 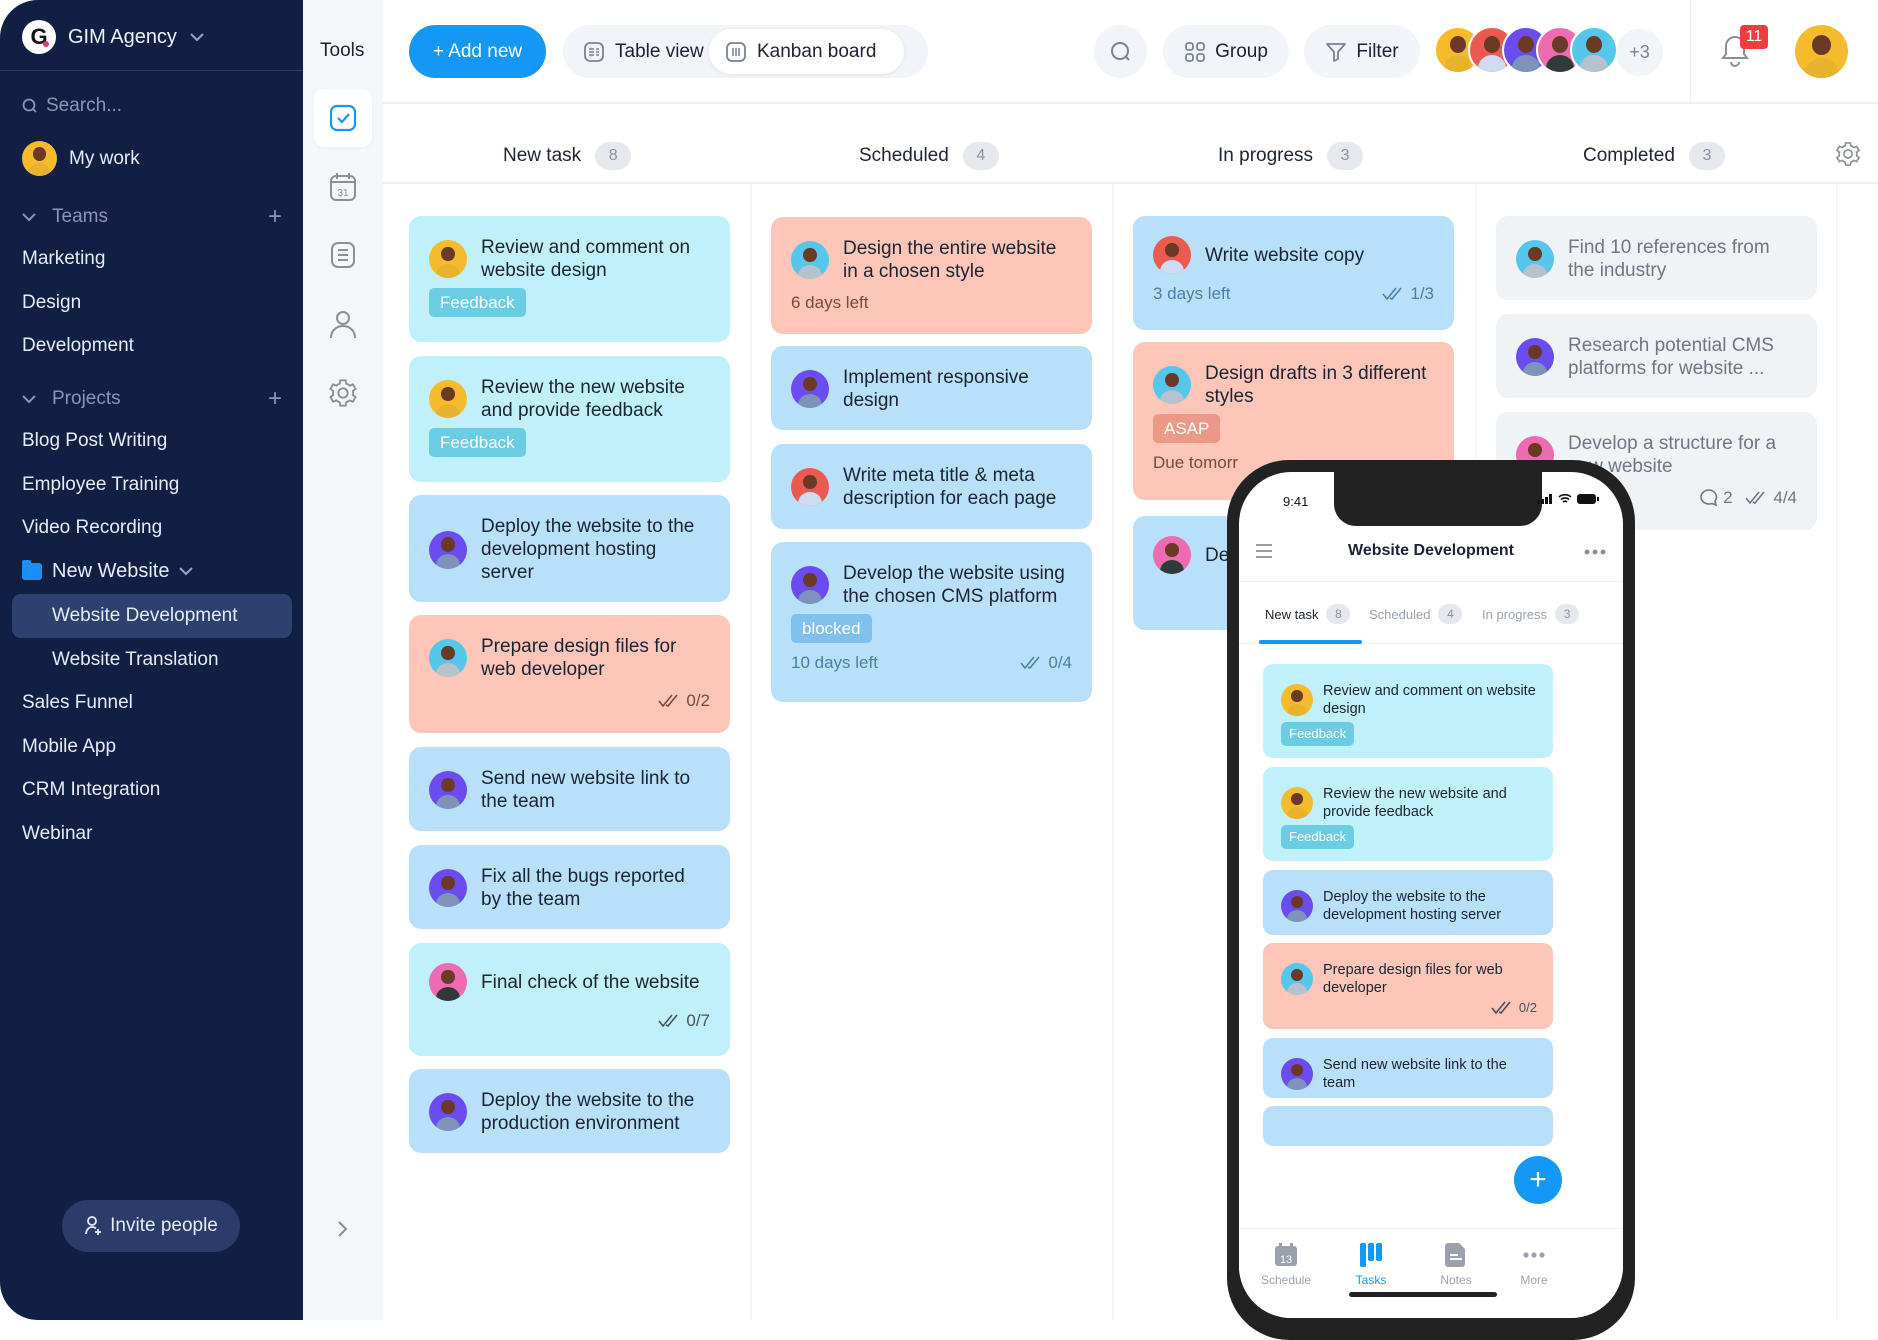 I want to click on task-card: Find 10 references from the industry, so click(x=1656, y=258).